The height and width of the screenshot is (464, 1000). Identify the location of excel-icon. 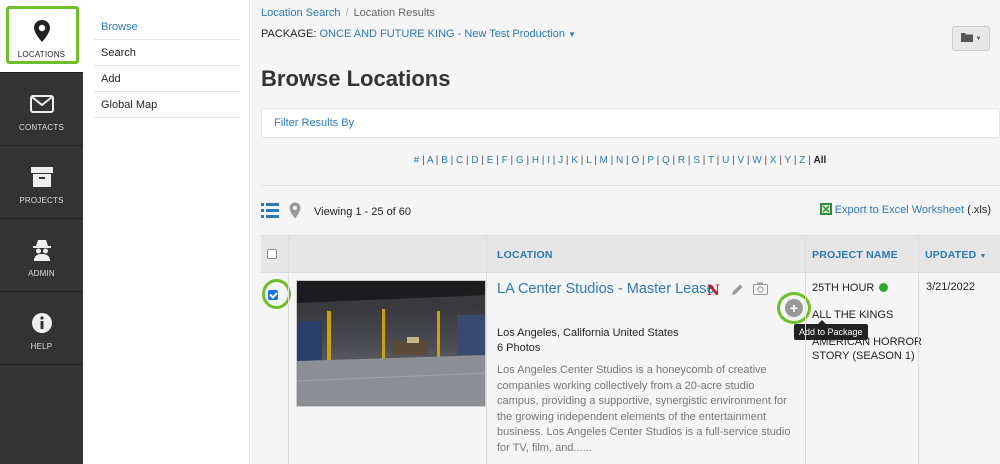
(825, 210).